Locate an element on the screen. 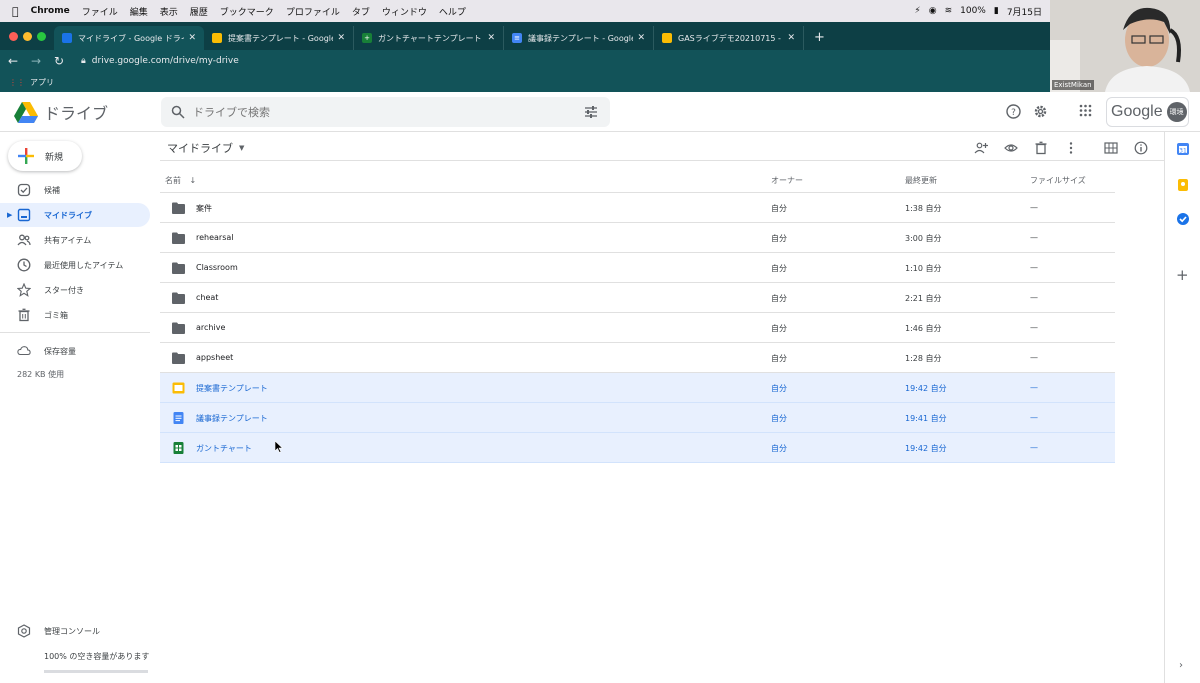 The height and width of the screenshot is (683, 1200). file-owner: 自分 is located at coordinates (779, 358).